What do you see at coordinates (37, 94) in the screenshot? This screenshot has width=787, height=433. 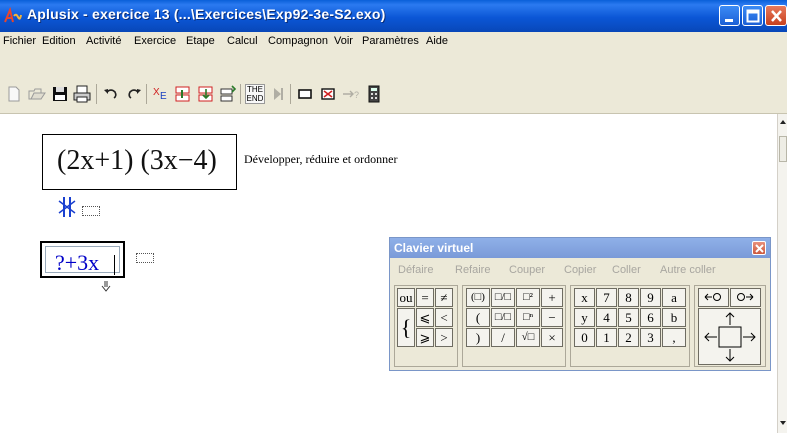 I see `open-file-icon` at bounding box center [37, 94].